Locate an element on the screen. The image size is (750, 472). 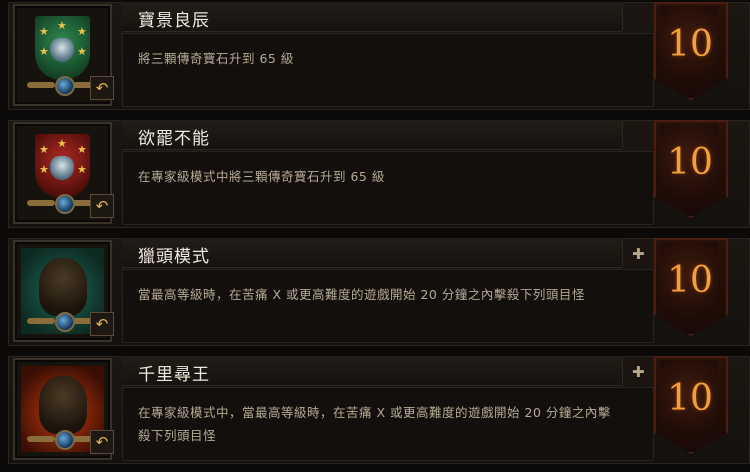
achievement-description: 在專家級模式中將三顆傳奇寶石升到 65 級 is located at coordinates (261, 176).